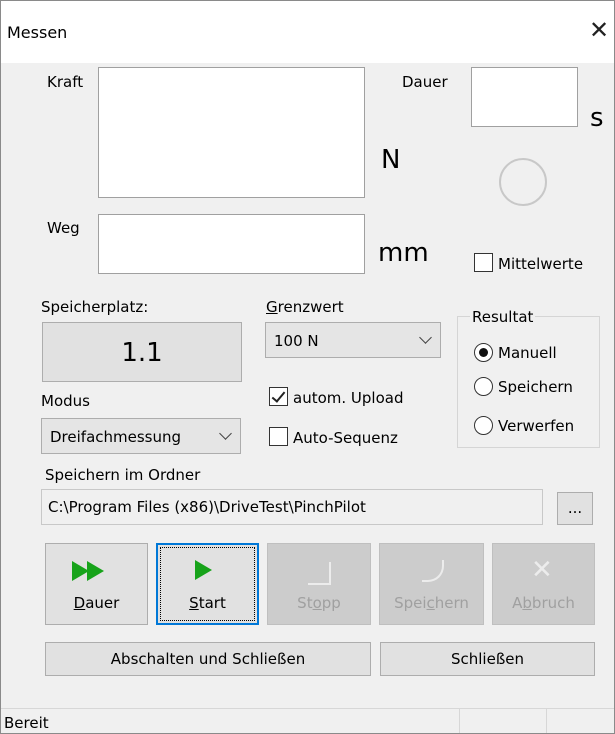  I want to click on weg-display, so click(231, 244).